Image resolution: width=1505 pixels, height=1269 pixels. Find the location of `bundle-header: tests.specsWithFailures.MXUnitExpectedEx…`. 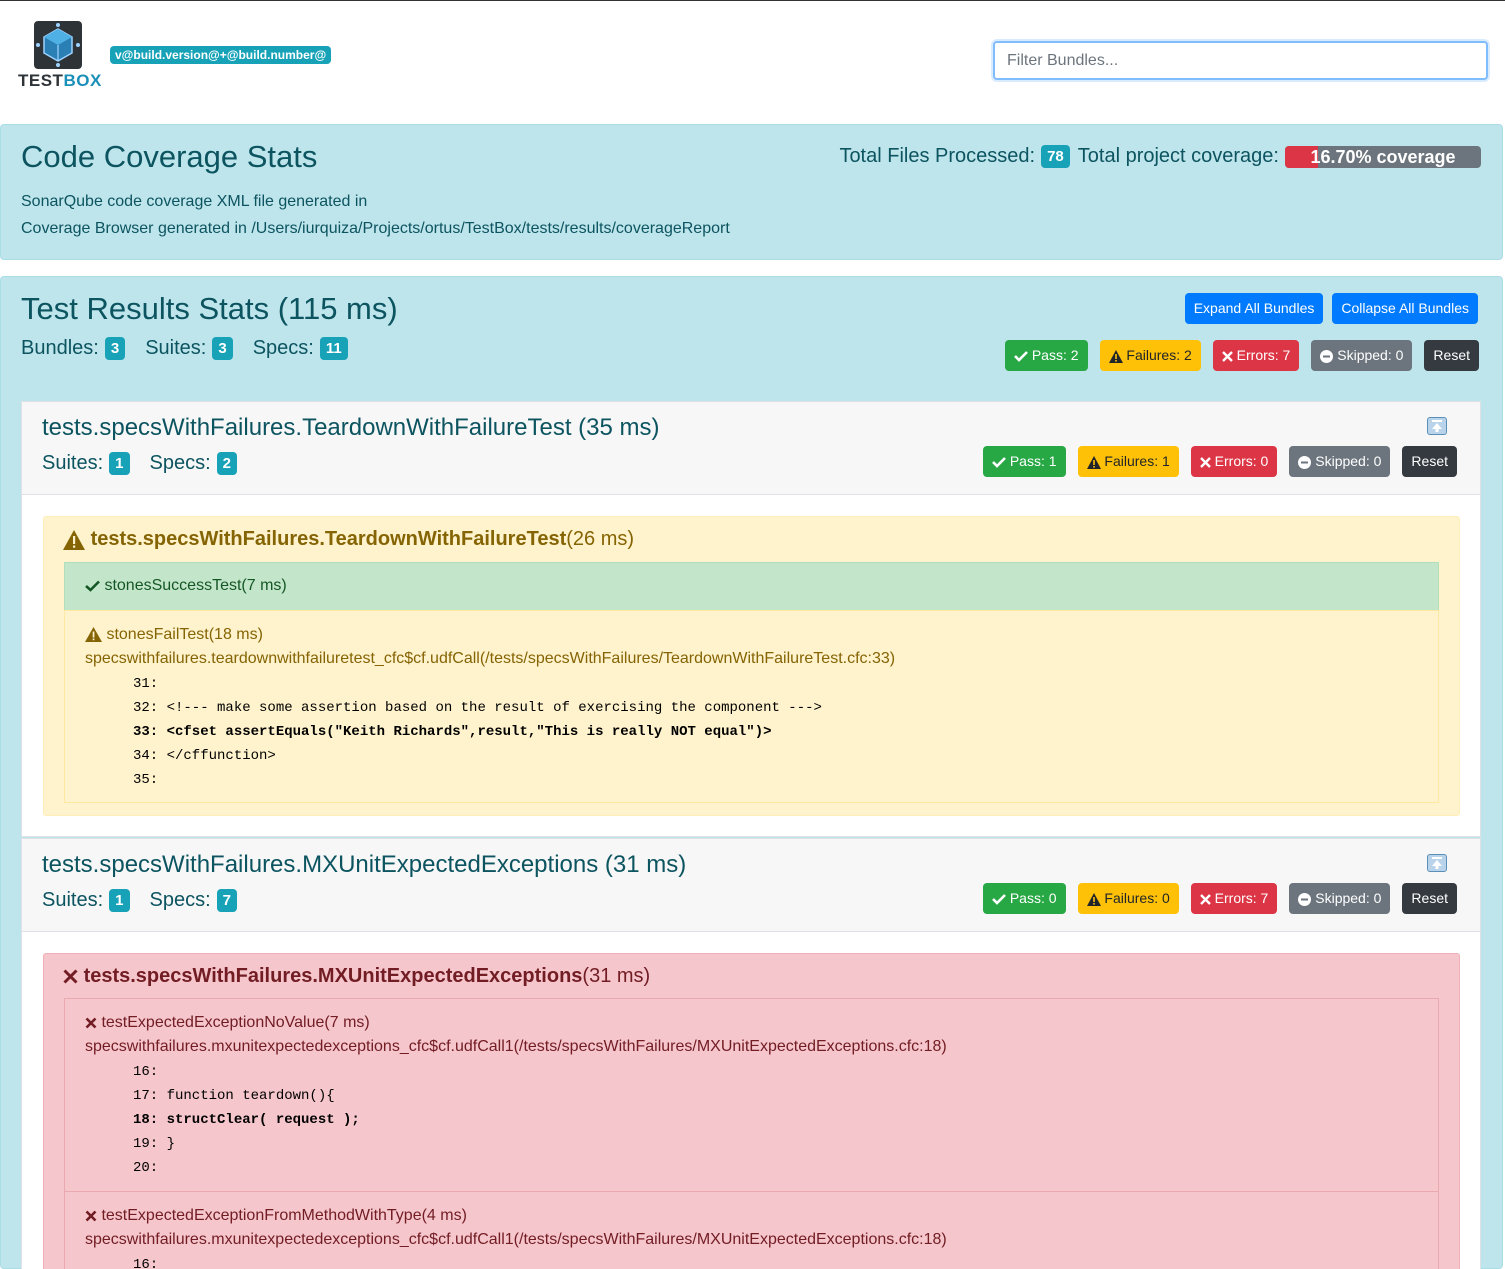

bundle-header: tests.specsWithFailures.MXUnitExpectedEx… is located at coordinates (751, 885).